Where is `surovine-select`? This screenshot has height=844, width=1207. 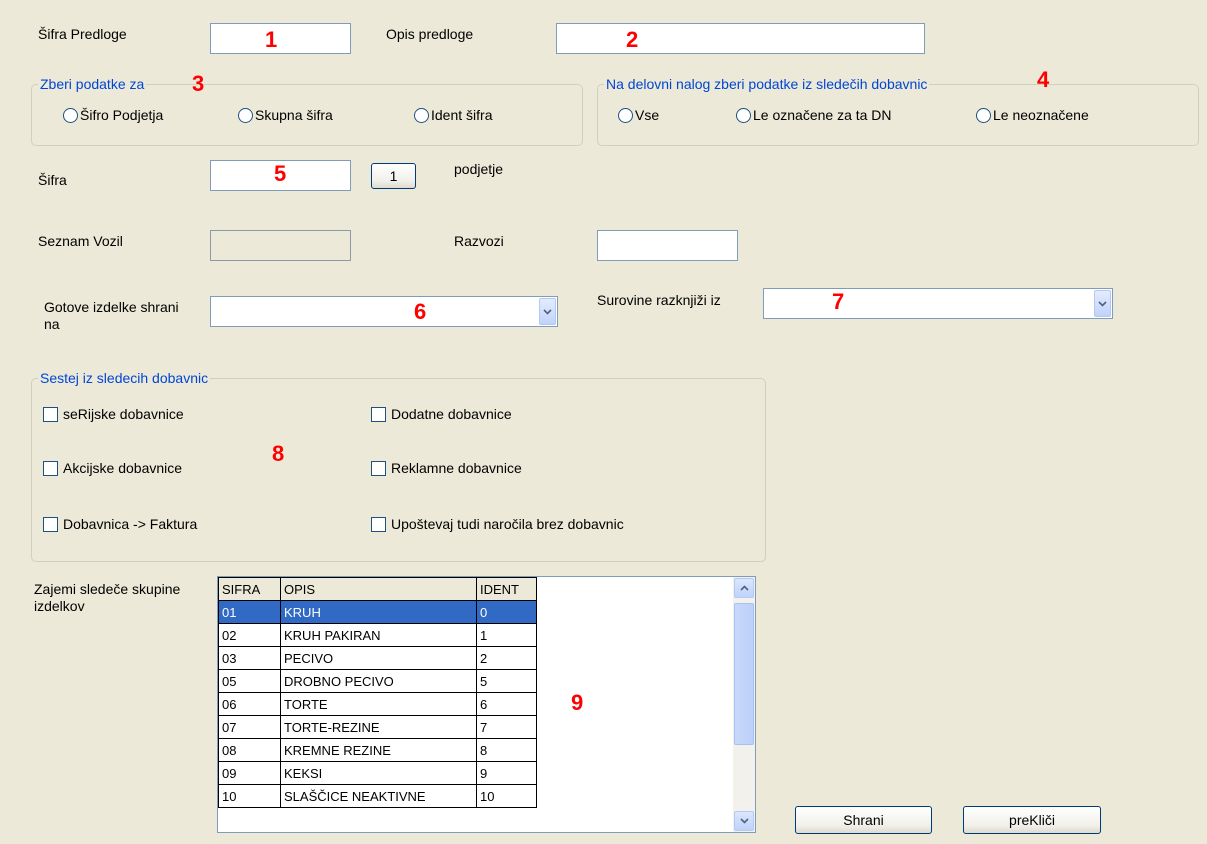
surovine-select is located at coordinates (938, 303).